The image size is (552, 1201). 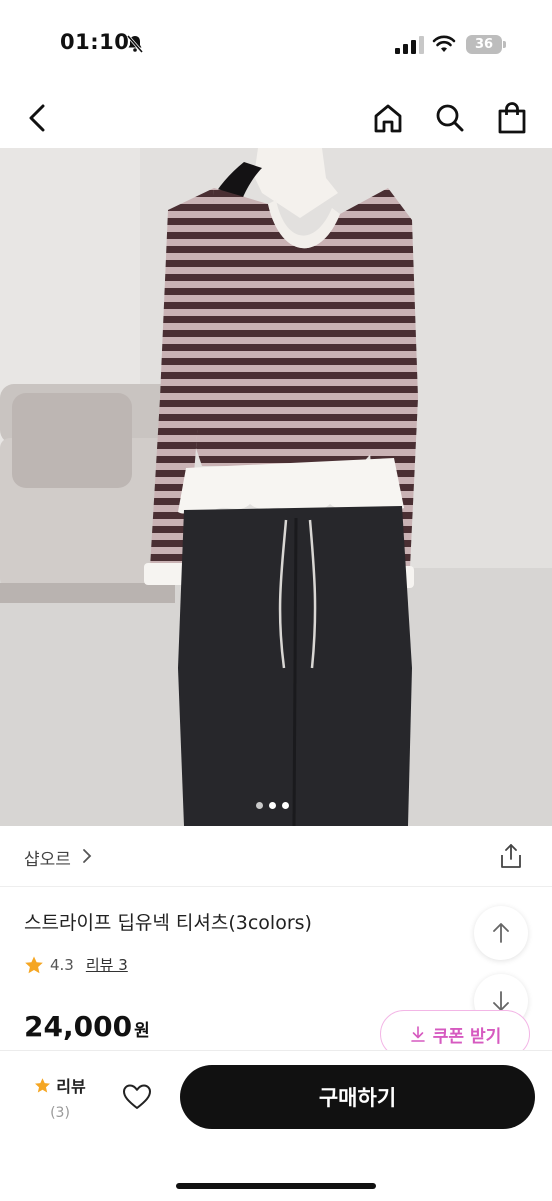 What do you see at coordinates (467, 1036) in the screenshot?
I see `coupon-label: 쿠폰 받기` at bounding box center [467, 1036].